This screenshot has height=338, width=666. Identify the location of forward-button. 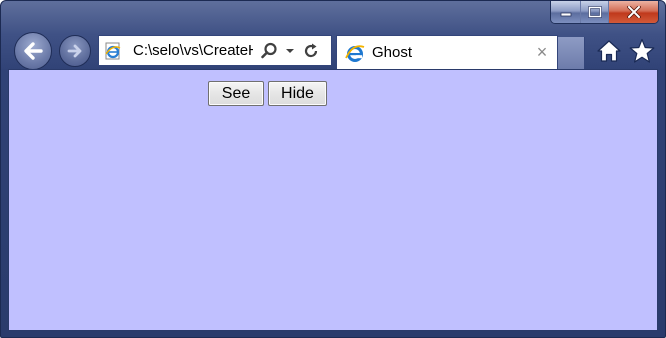
(75, 51).